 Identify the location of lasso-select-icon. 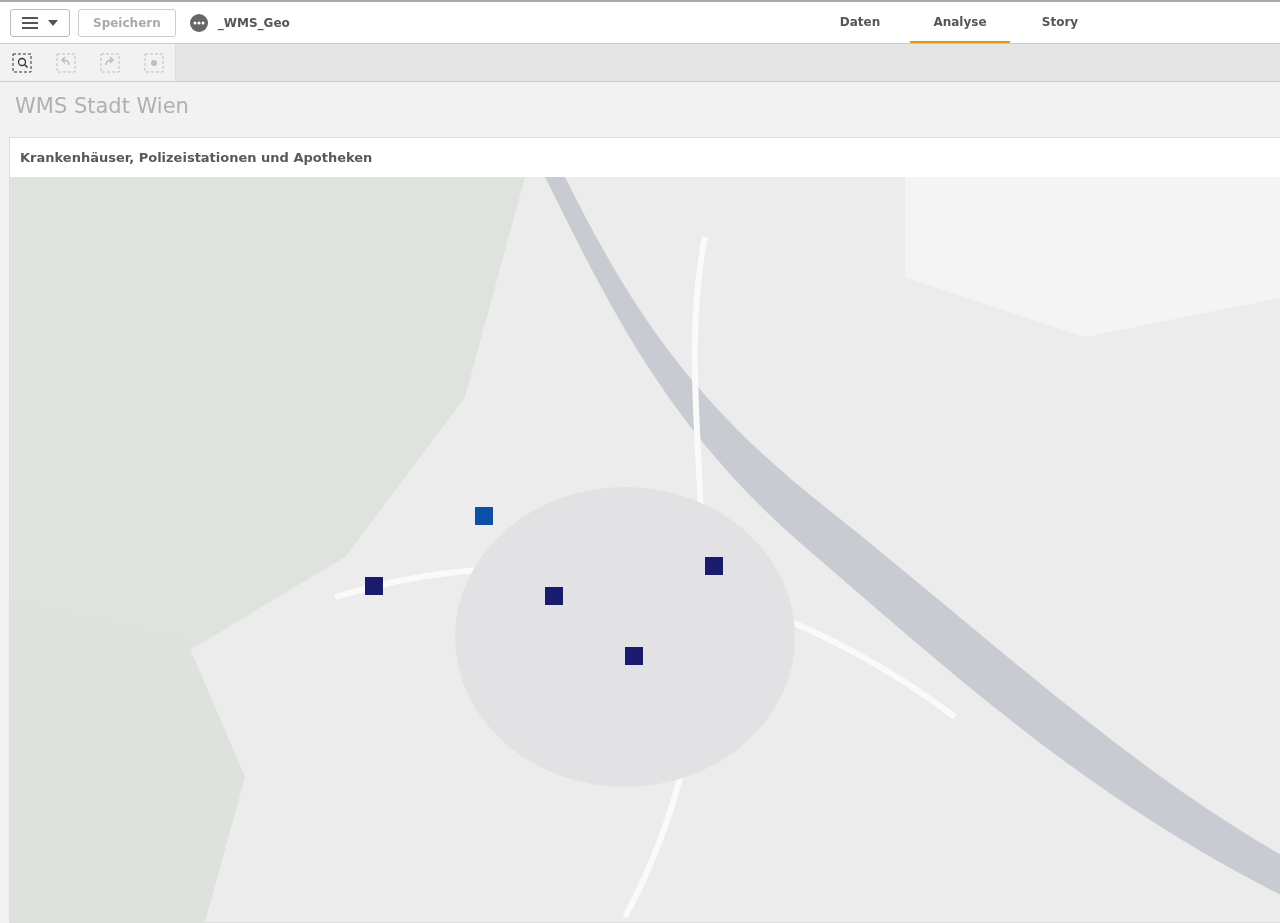
(22, 62).